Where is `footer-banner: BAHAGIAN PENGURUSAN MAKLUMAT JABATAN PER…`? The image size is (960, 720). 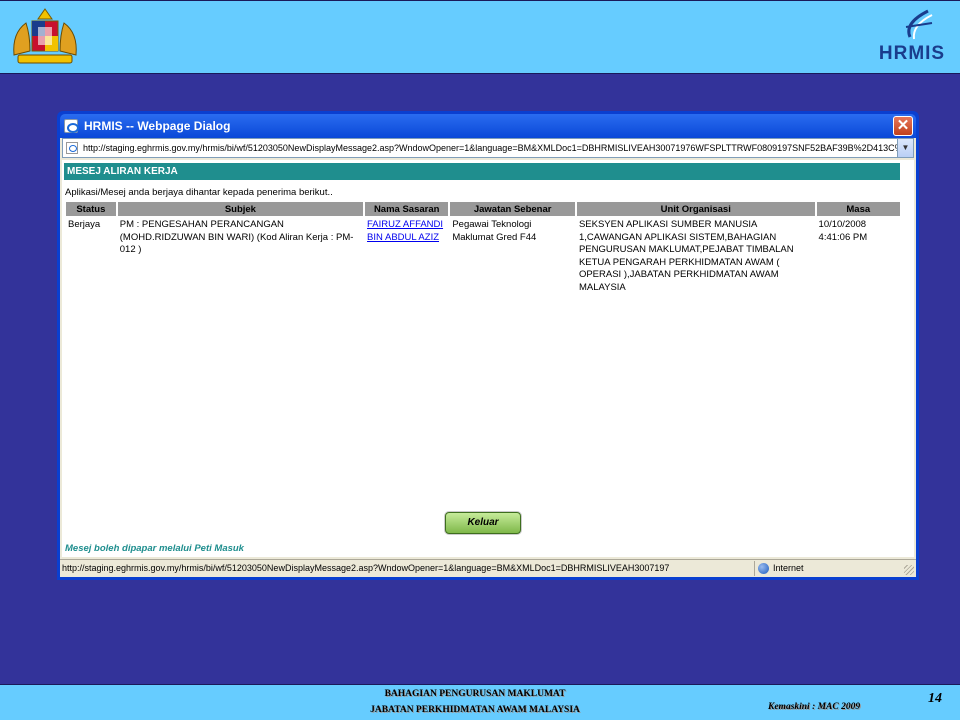
footer-banner: BAHAGIAN PENGURUSAN MAKLUMAT JABATAN PER… is located at coordinates (480, 702).